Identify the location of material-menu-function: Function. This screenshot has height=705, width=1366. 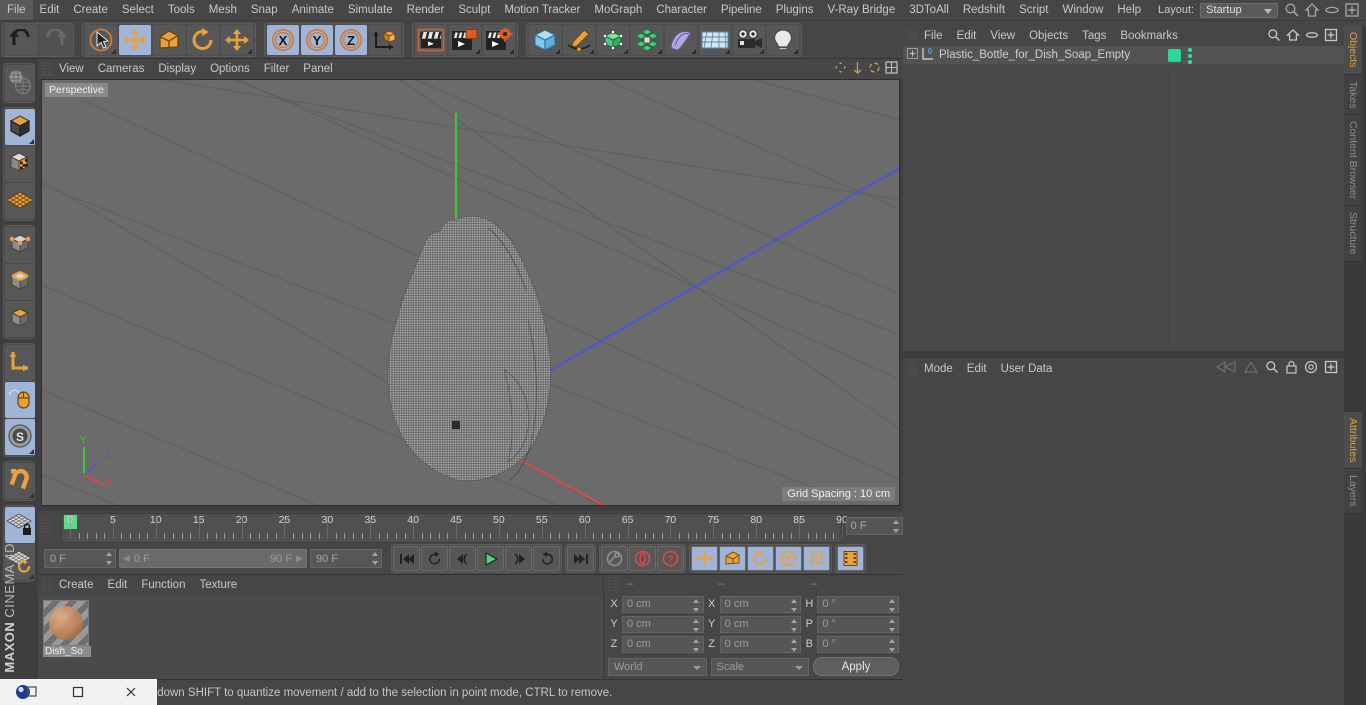
(163, 585).